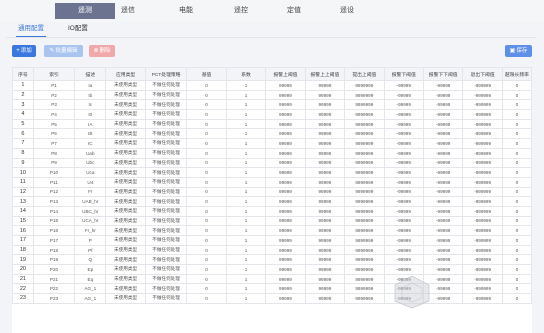 The height and width of the screenshot is (333, 544). What do you see at coordinates (23, 250) in the screenshot?
I see `table-cell: 18` at bounding box center [23, 250].